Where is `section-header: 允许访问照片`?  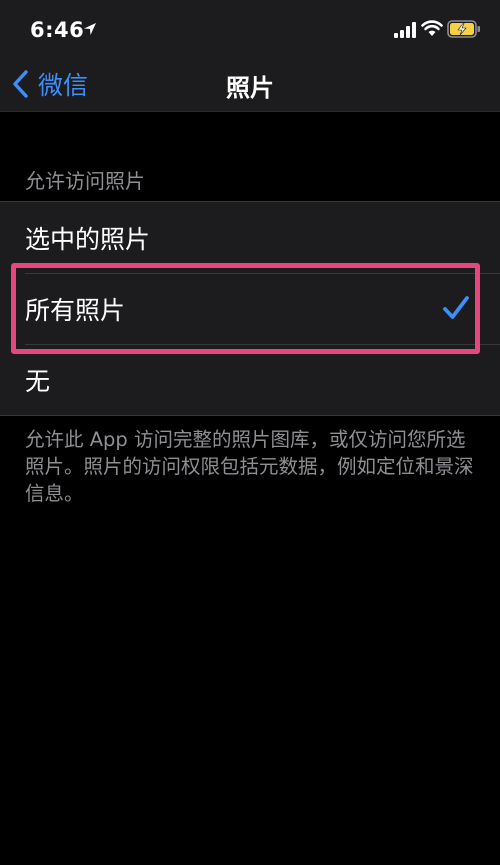
section-header: 允许访问照片 is located at coordinates (85, 181).